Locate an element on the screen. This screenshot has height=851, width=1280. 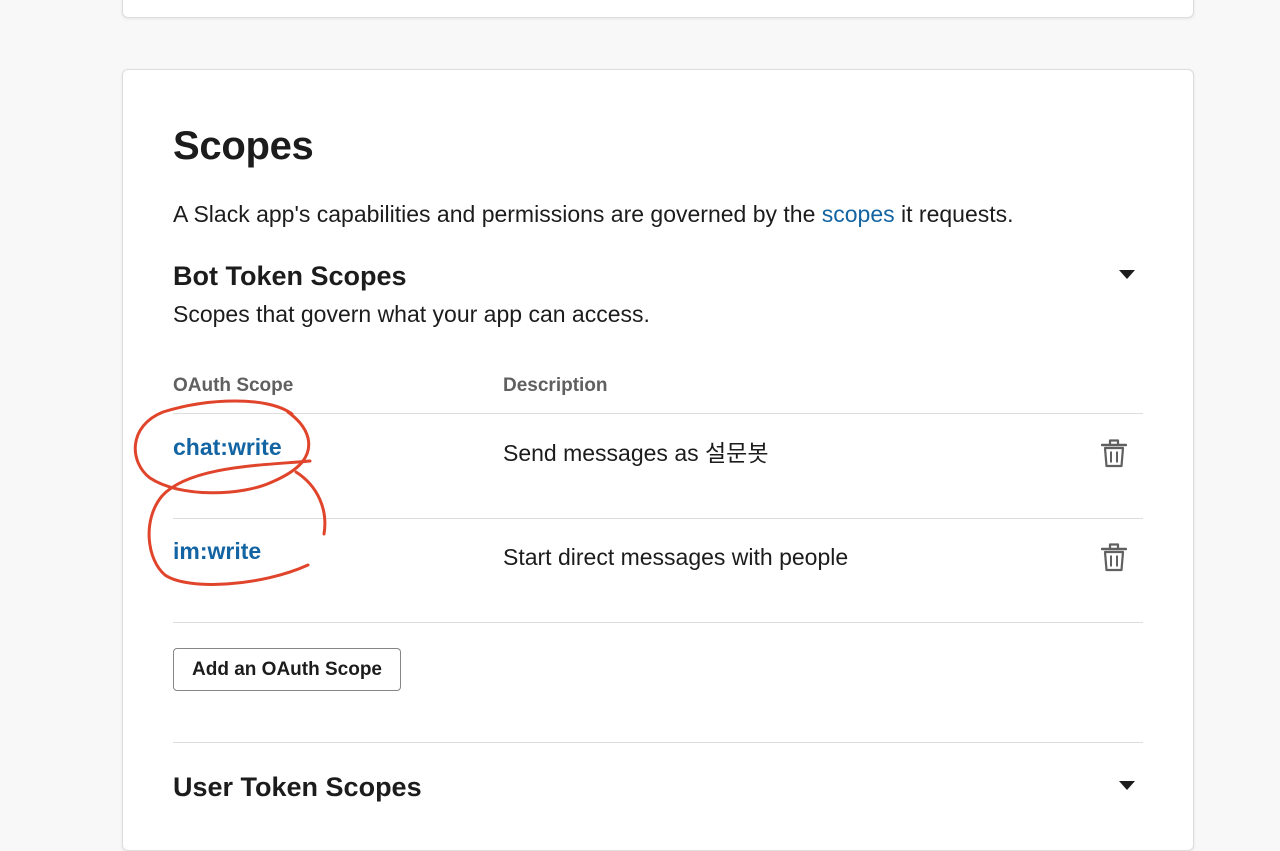
scope-name-link: chat:write is located at coordinates (227, 447).